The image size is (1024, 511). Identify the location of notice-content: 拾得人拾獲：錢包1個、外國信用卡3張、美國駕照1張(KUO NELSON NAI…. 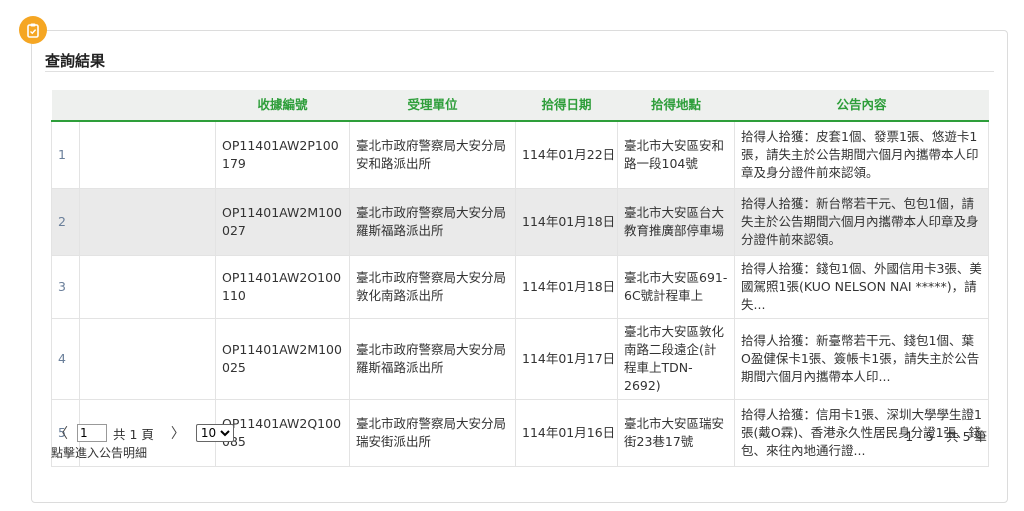
(861, 287).